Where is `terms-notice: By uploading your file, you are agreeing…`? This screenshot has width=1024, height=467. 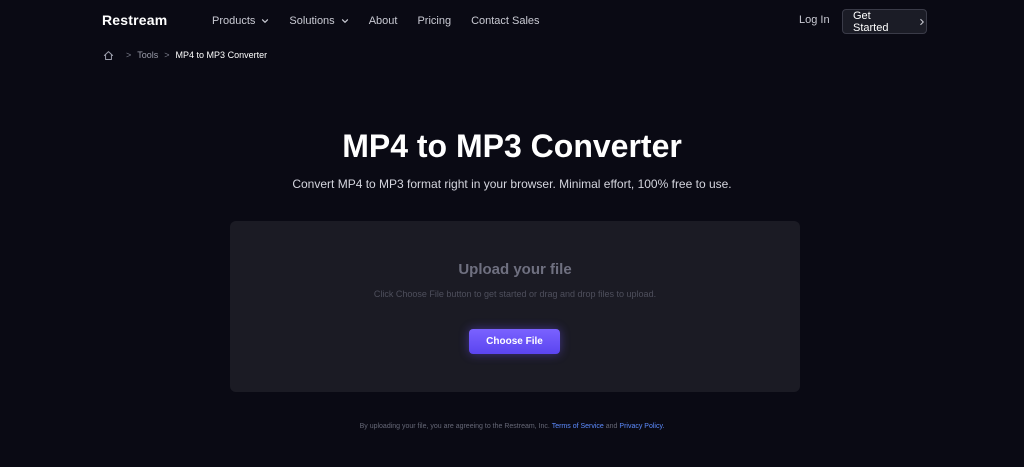 terms-notice: By uploading your file, you are agreeing… is located at coordinates (512, 426).